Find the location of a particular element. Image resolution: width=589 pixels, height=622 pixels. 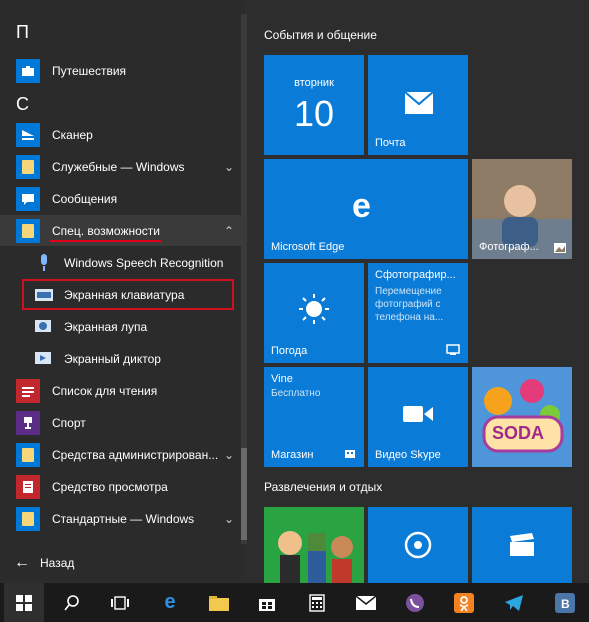

app-label: Путешествия is located at coordinates (89, 70).